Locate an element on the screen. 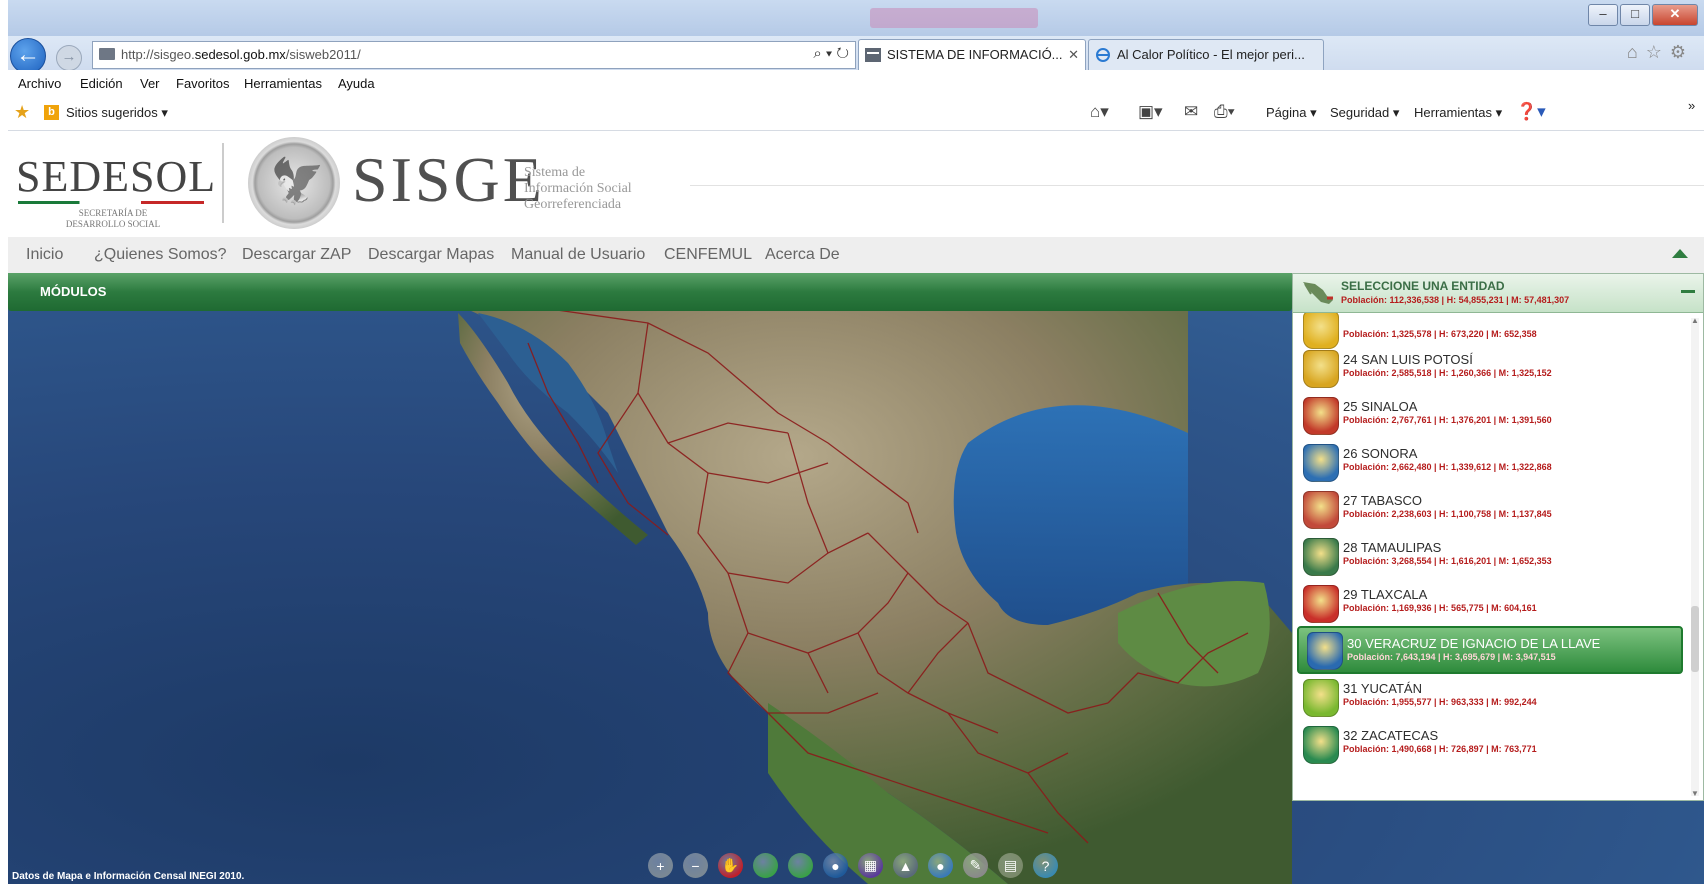 The image size is (1704, 884). nav-acerca-de: Acerca De is located at coordinates (802, 255).